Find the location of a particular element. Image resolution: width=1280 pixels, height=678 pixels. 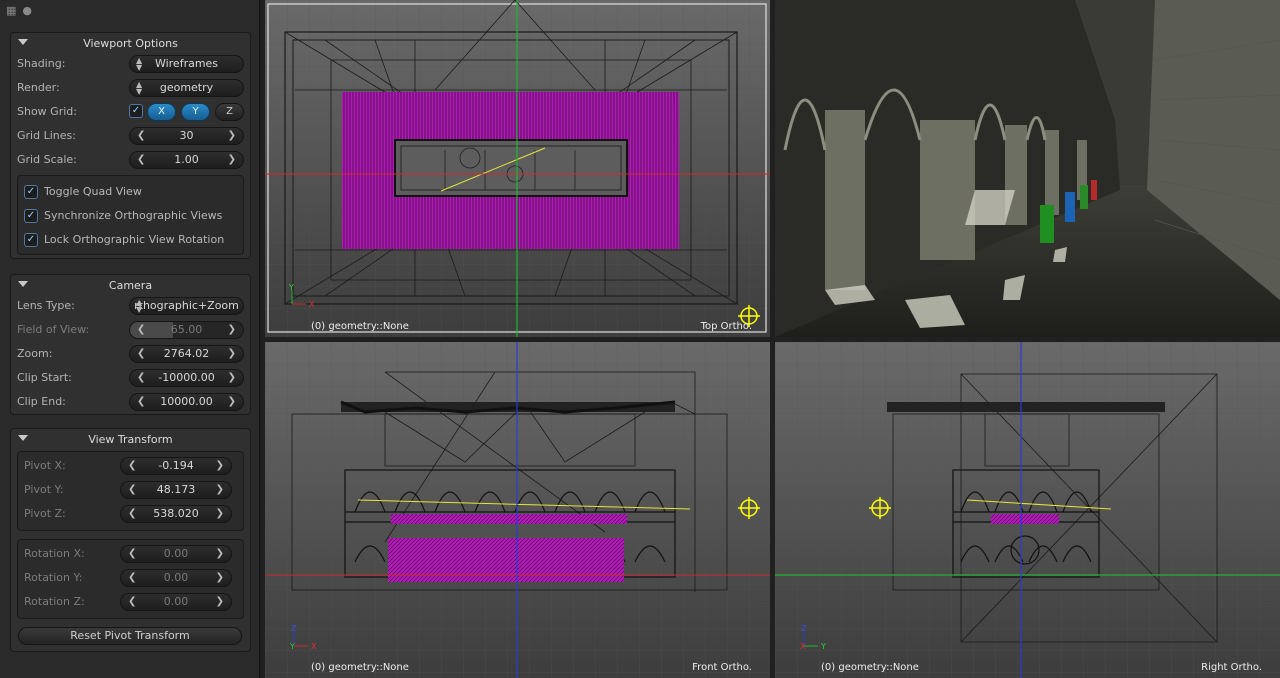

right-viewport-info: (0) geometry::None is located at coordinates (870, 667).